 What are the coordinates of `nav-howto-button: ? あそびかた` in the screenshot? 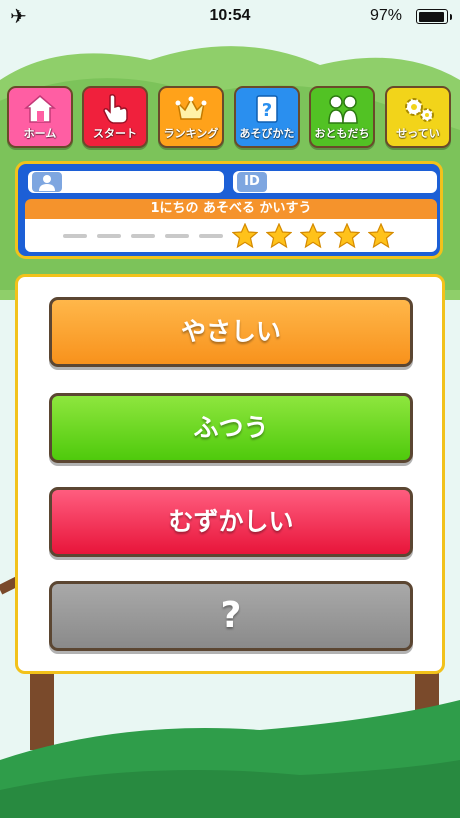 It's located at (267, 117).